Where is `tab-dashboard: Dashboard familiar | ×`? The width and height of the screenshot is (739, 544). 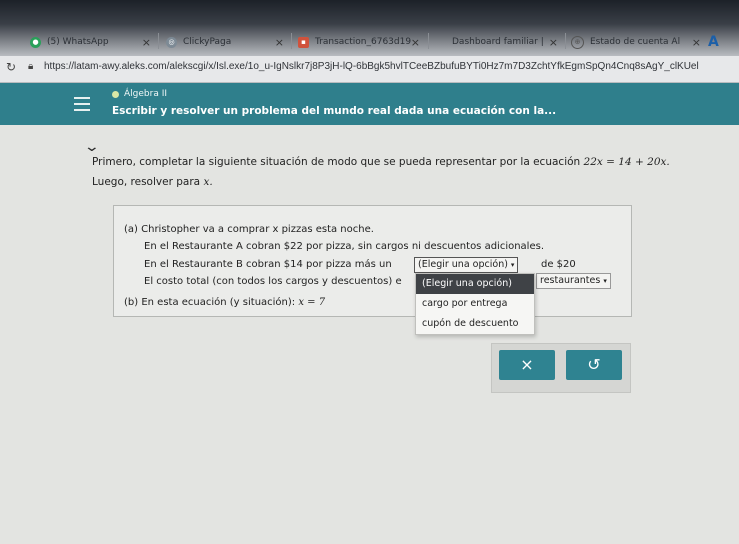 tab-dashboard: Dashboard familiar | × is located at coordinates (499, 42).